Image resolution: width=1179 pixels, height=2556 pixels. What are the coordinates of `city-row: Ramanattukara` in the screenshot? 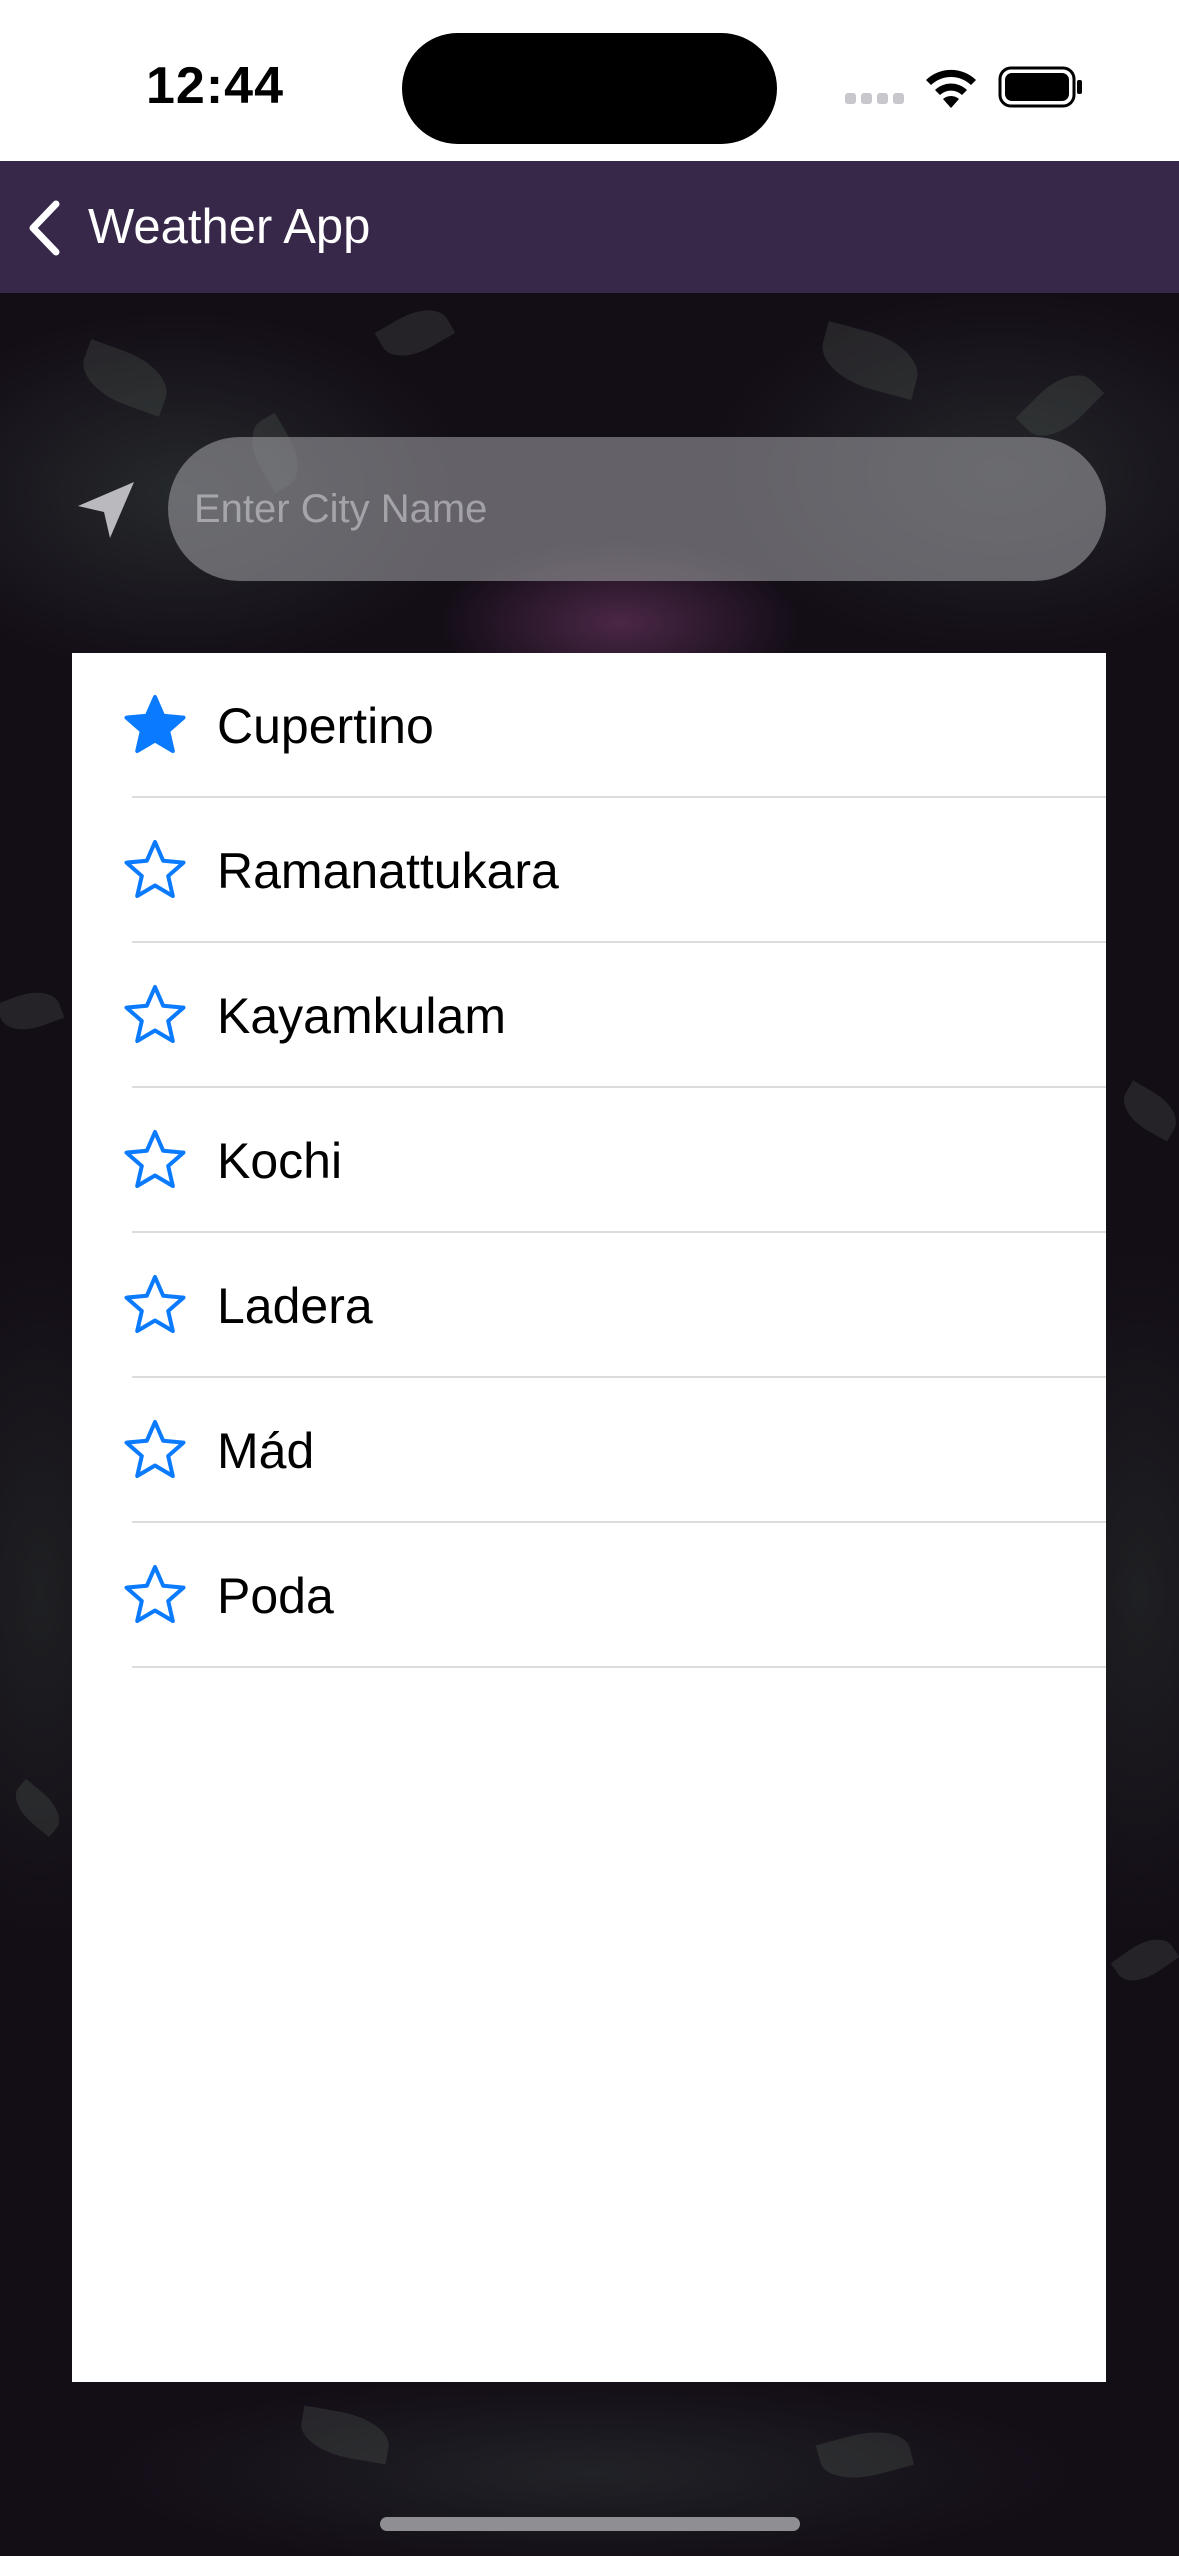 It's located at (589, 870).